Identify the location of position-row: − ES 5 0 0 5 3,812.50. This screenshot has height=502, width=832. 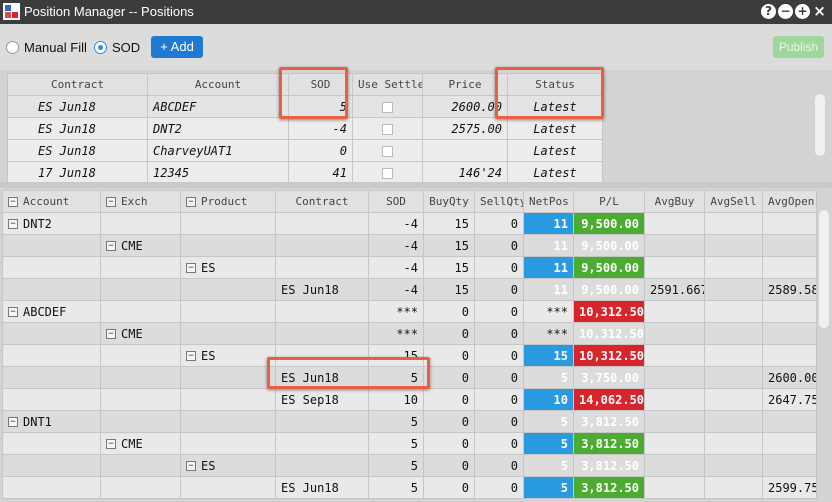
(409, 465).